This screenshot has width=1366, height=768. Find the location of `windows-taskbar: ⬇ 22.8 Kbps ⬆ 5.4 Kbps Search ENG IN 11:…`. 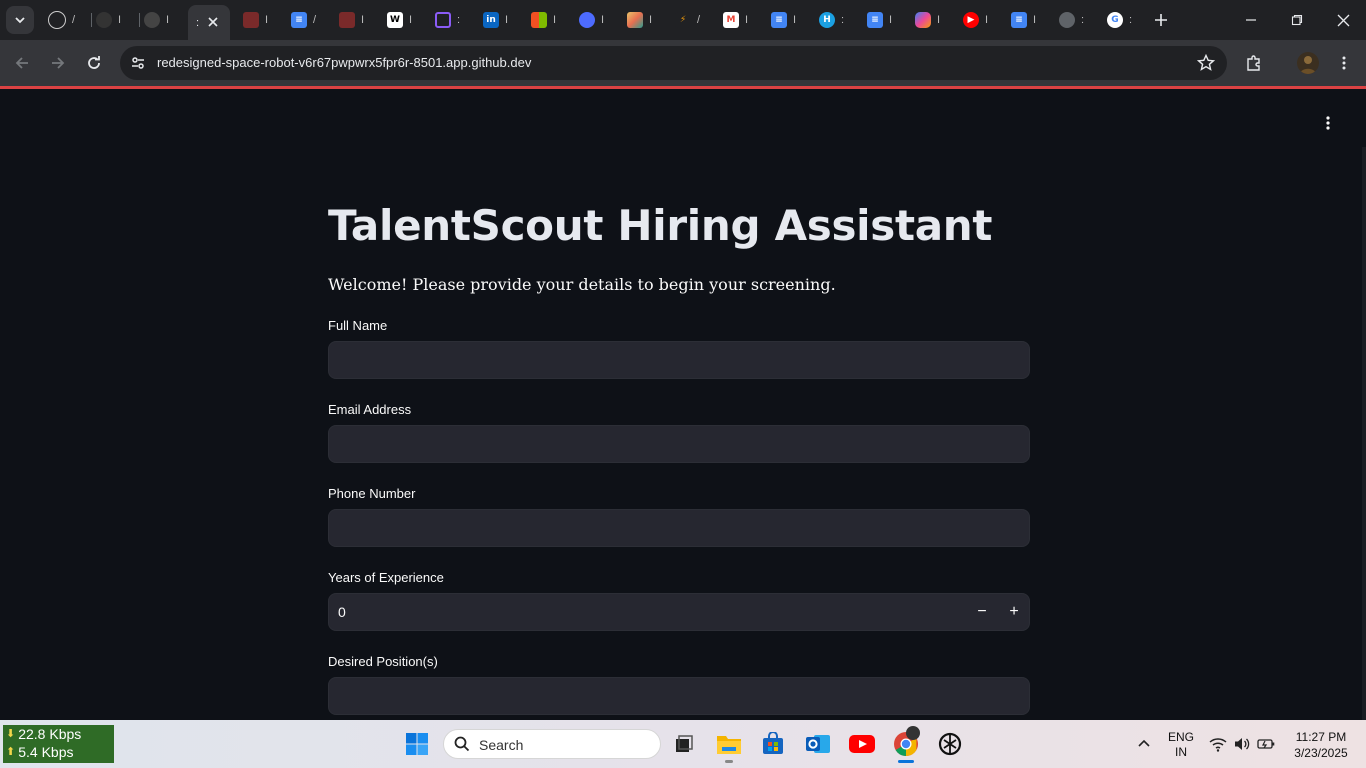

windows-taskbar: ⬇ 22.8 Kbps ⬆ 5.4 Kbps Search ENG IN 11:… is located at coordinates (683, 744).